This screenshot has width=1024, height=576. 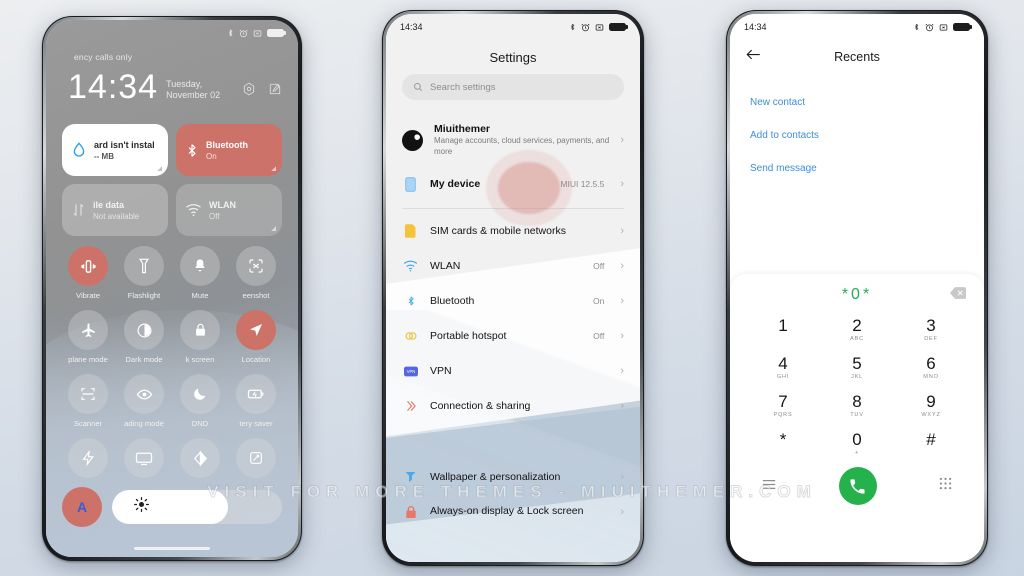 What do you see at coordinates (513, 512) in the screenshot?
I see `settings-row-lockscreen: Always-on display & Lock screen ›` at bounding box center [513, 512].